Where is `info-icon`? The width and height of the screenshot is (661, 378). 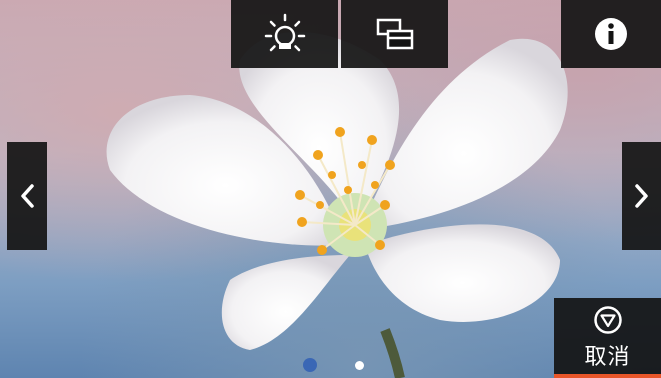 info-icon is located at coordinates (611, 34).